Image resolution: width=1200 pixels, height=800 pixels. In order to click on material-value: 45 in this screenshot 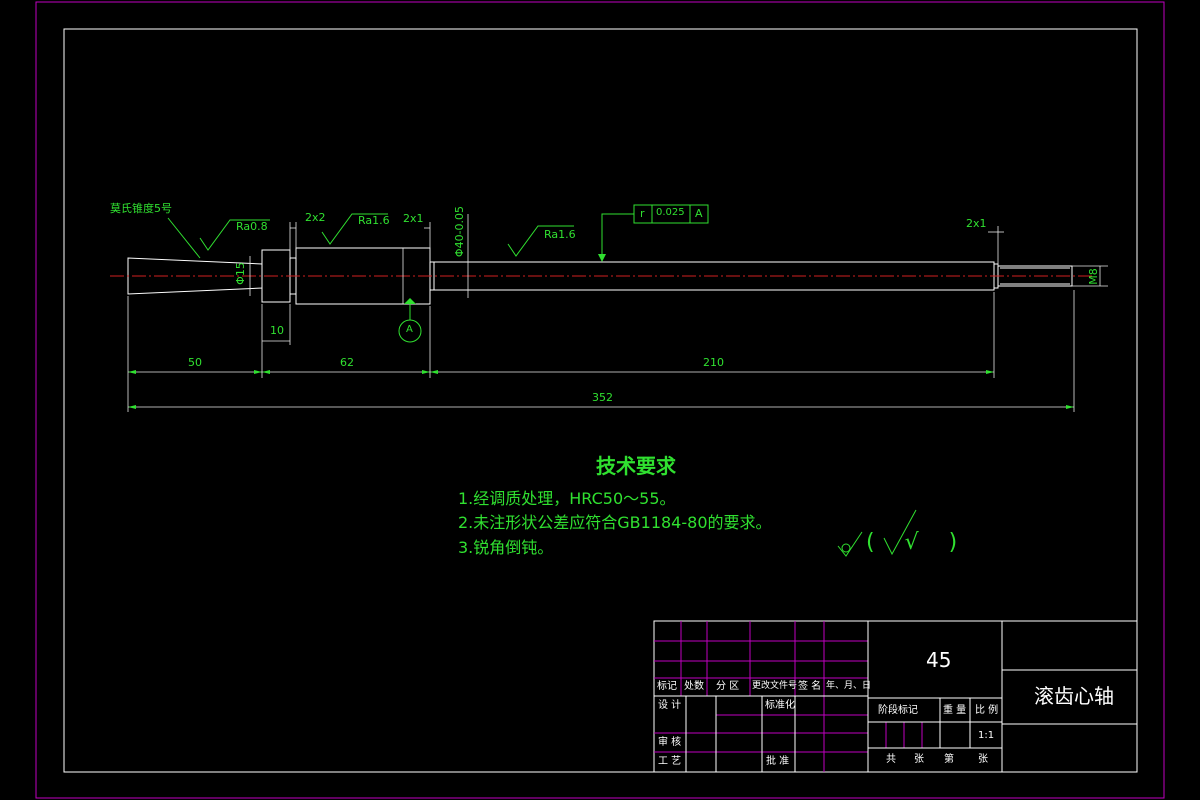, I will do `click(939, 660)`.